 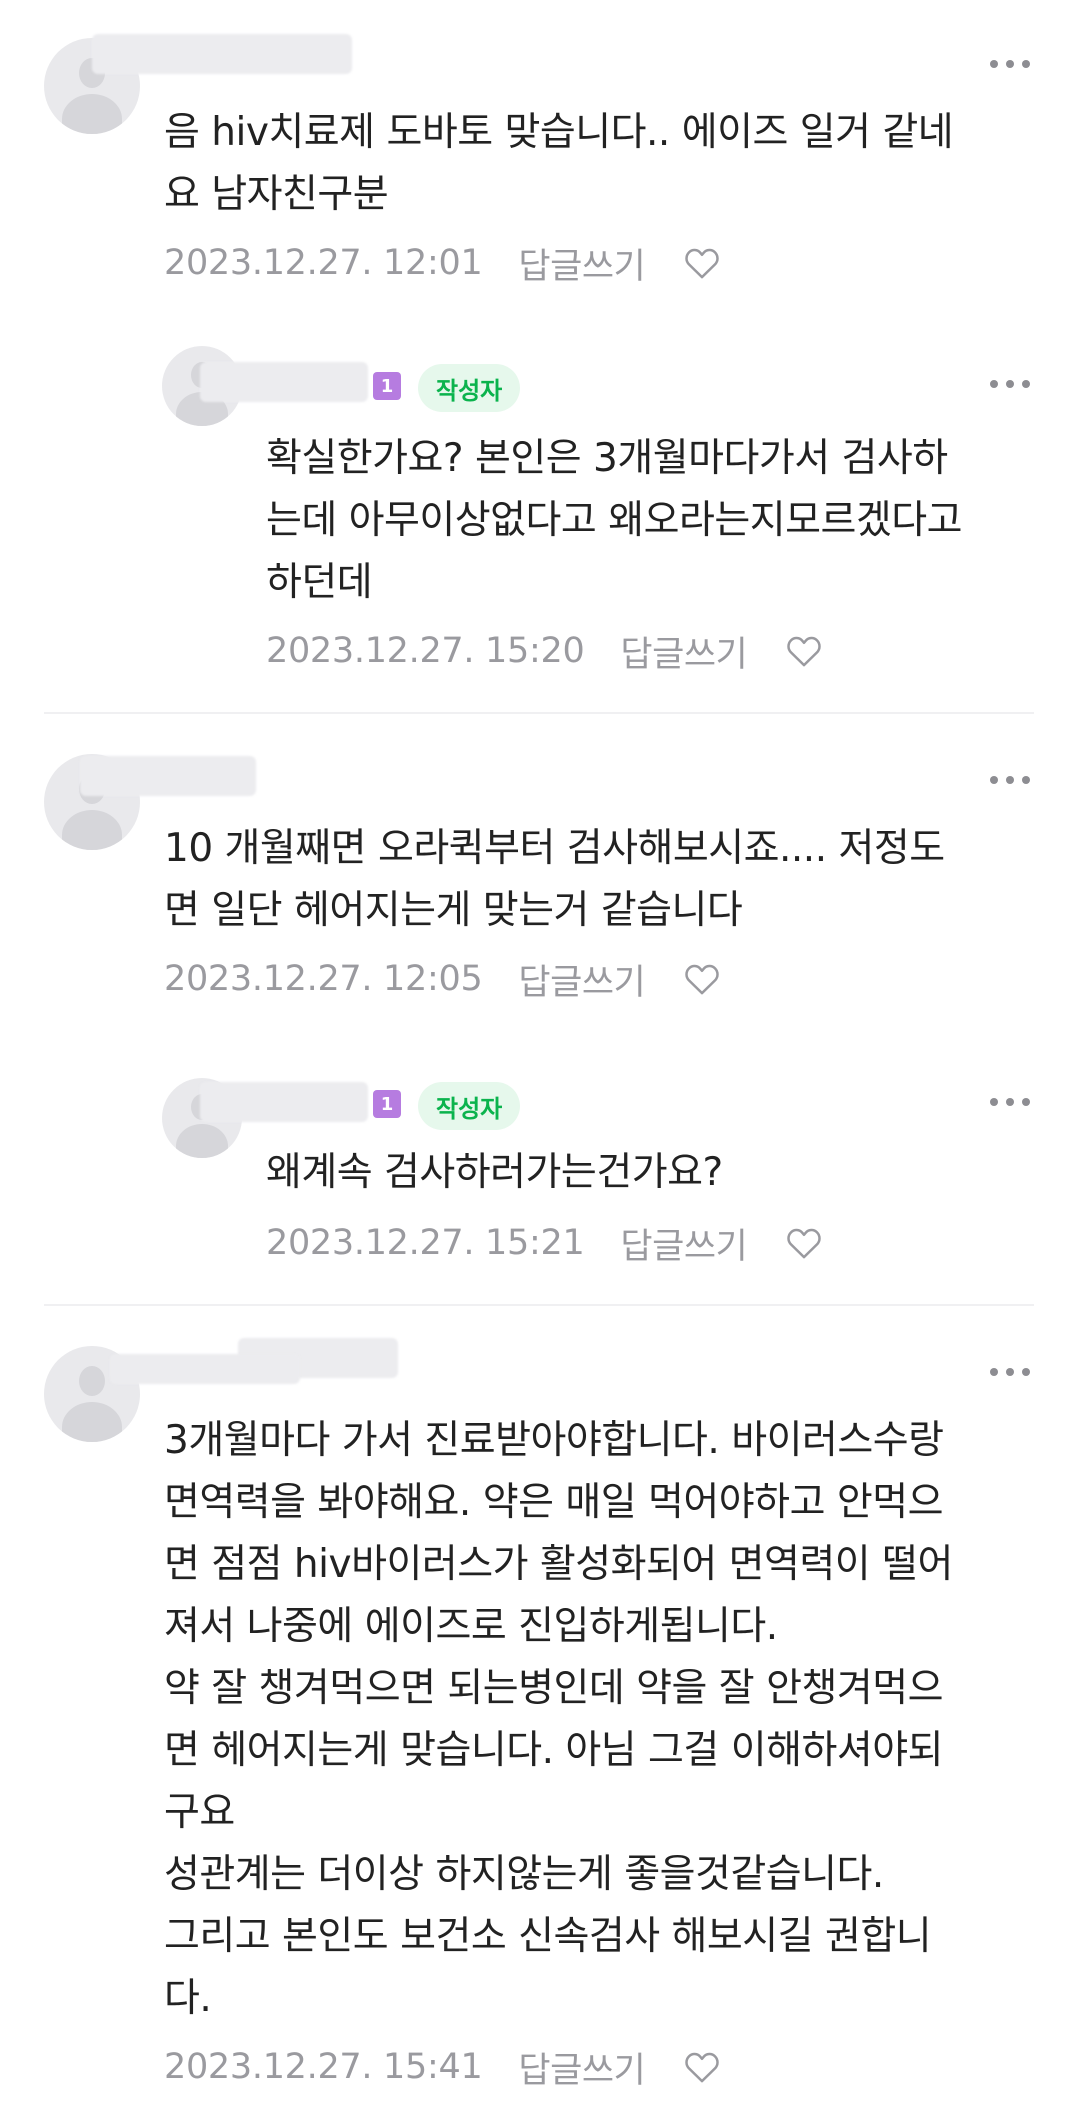 I want to click on comment-meta: 2023.12.27. 15:41 답글쓰기, so click(x=443, y=2067).